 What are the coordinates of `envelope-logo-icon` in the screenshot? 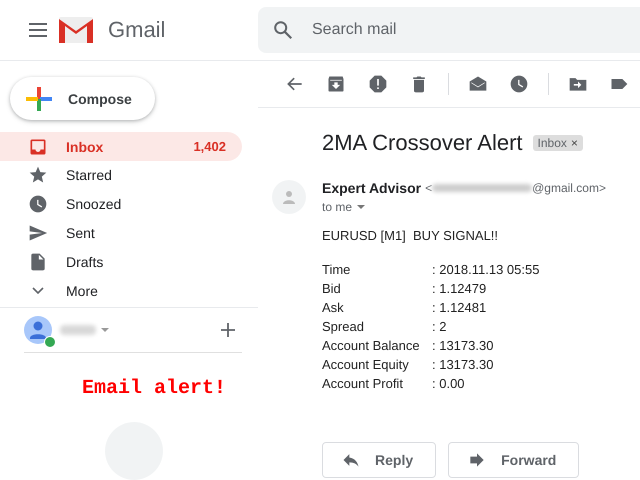 It's located at (76, 30).